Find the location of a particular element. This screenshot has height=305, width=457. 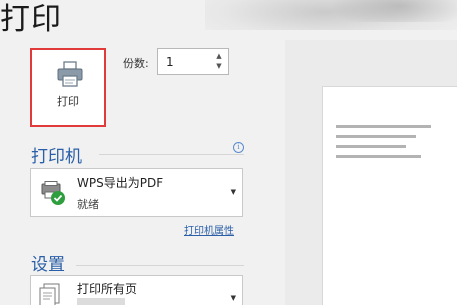

printer-section-title: 打印机 is located at coordinates (56, 157).